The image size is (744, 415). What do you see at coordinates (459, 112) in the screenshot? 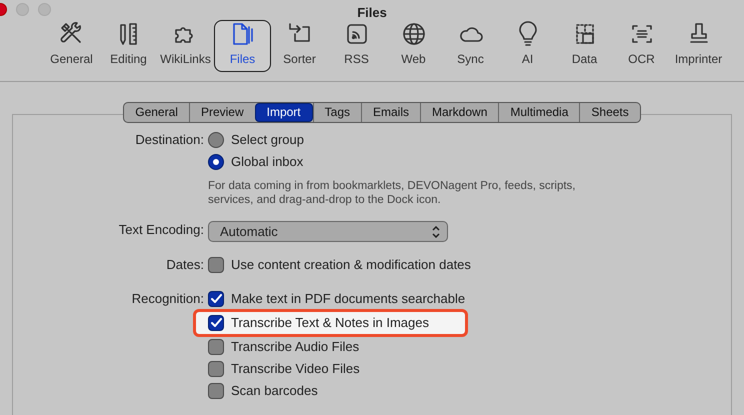
I see `tab: Markdown` at bounding box center [459, 112].